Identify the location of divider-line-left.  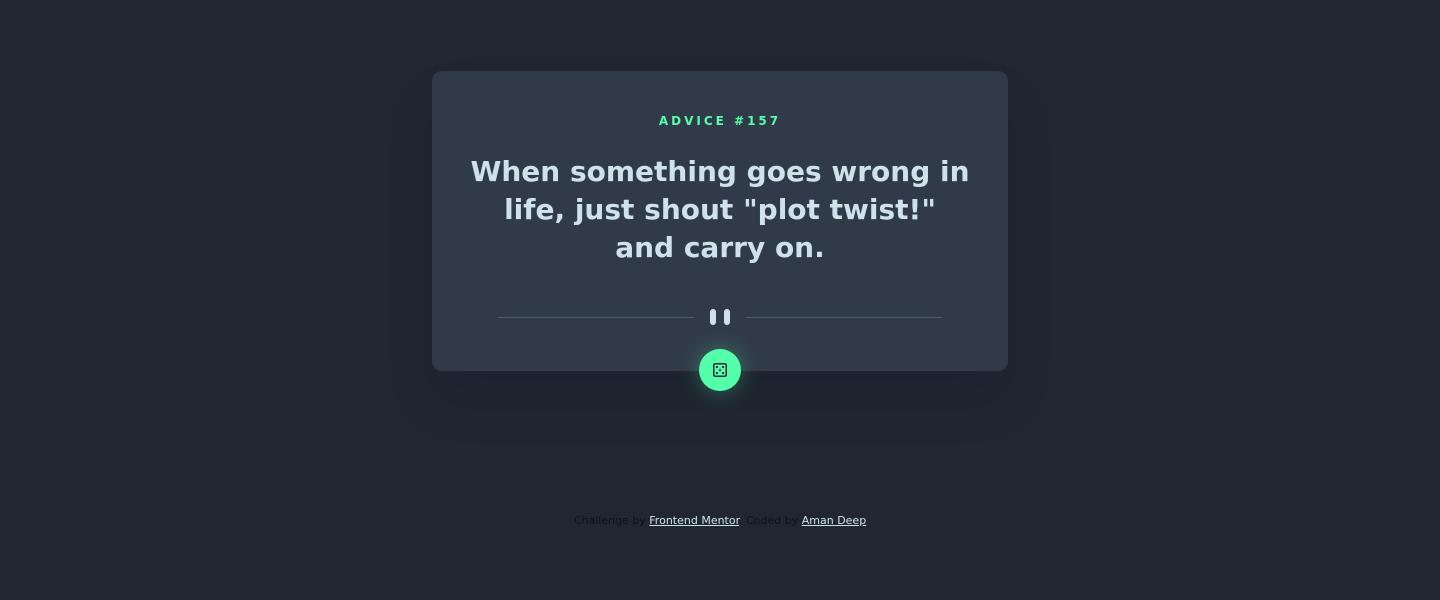
(596, 317).